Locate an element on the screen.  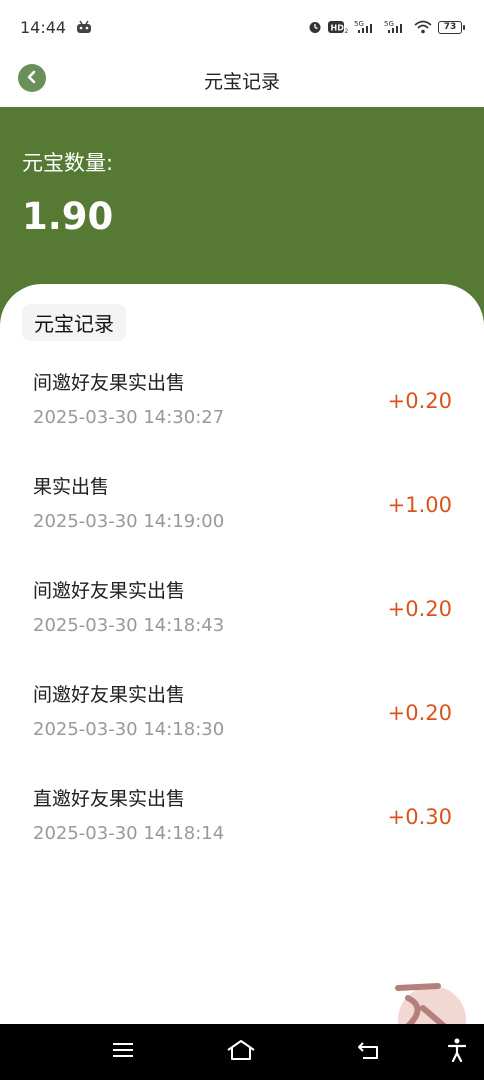
record-time: 2025-03-30 14:18:43 is located at coordinates (129, 625).